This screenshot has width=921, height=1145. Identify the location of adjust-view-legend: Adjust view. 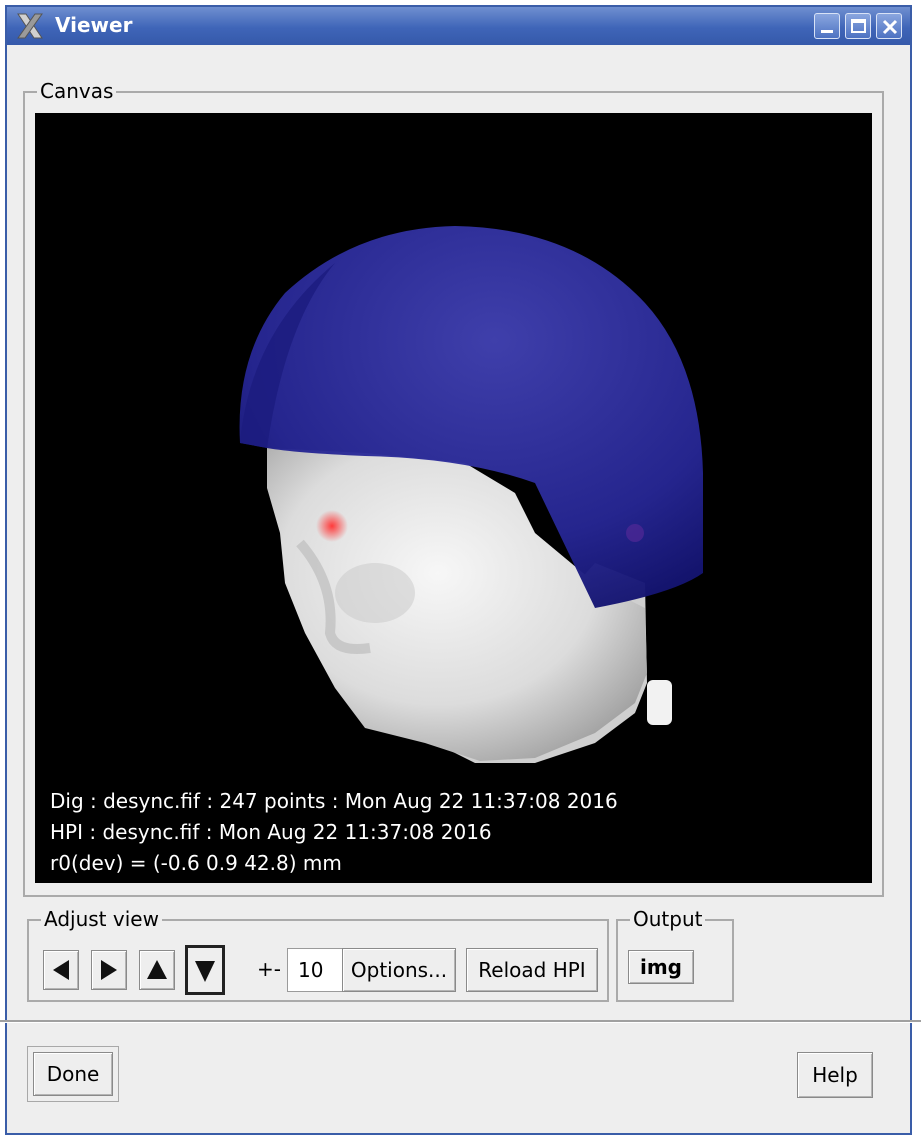
(101, 919).